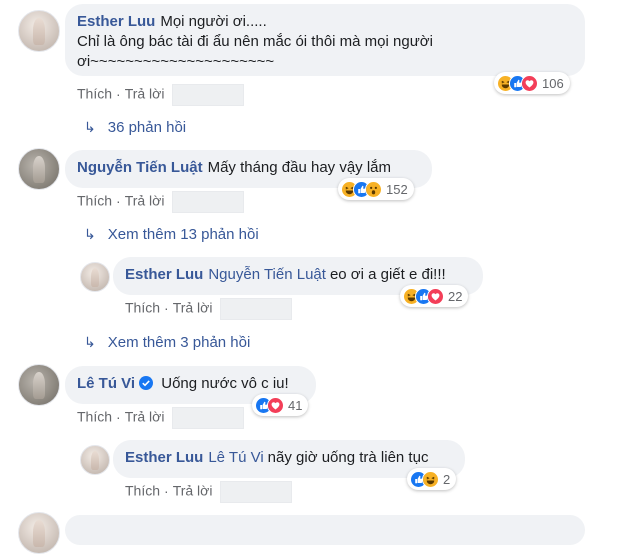 The image size is (617, 554). I want to click on reaction-summary: 2, so click(432, 479).